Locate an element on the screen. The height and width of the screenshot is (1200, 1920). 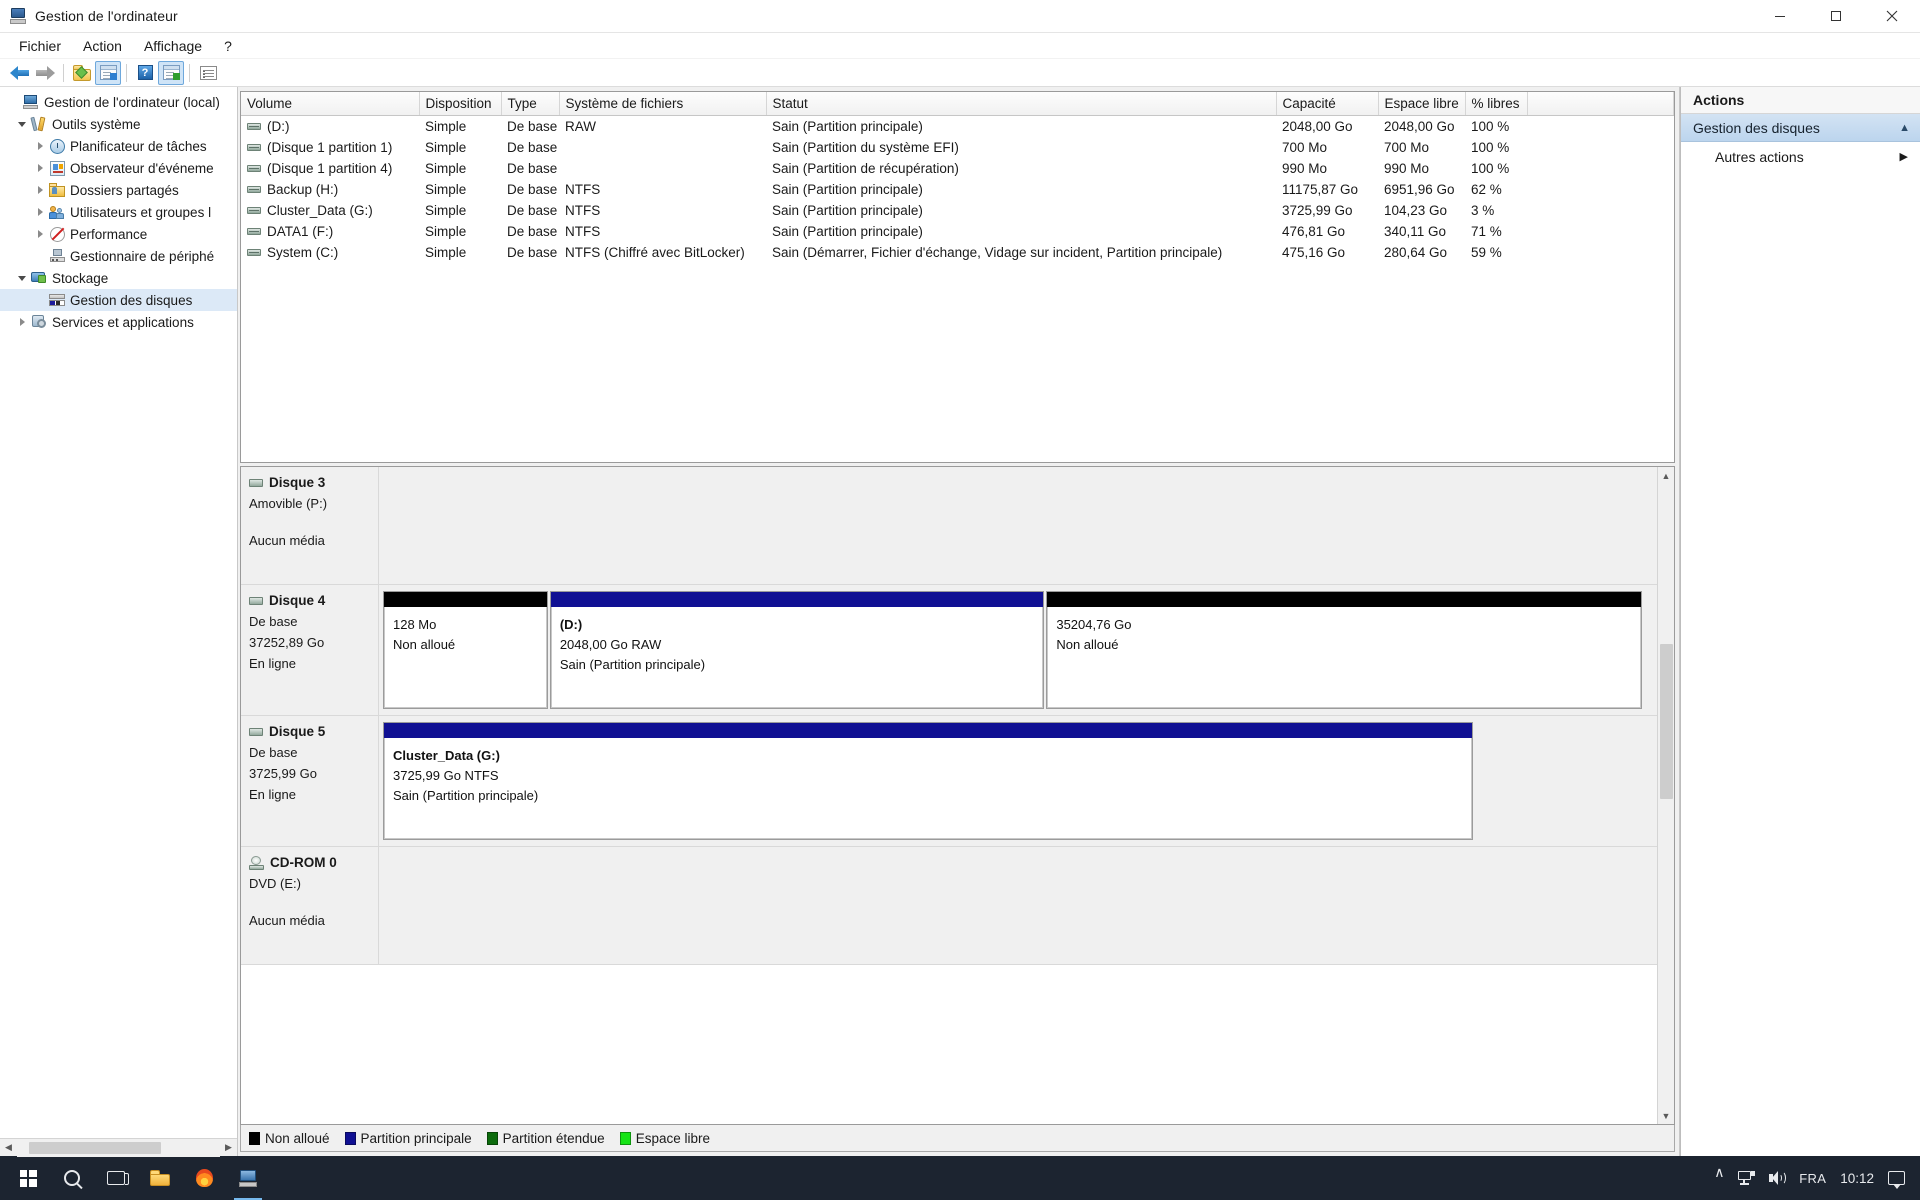
search-icon is located at coordinates (72, 1178).